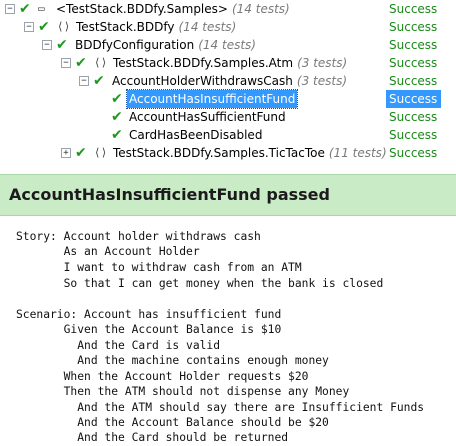  Describe the element at coordinates (162, 376) in the screenshot. I see `output-line: When the Account Holder requests $20` at that location.